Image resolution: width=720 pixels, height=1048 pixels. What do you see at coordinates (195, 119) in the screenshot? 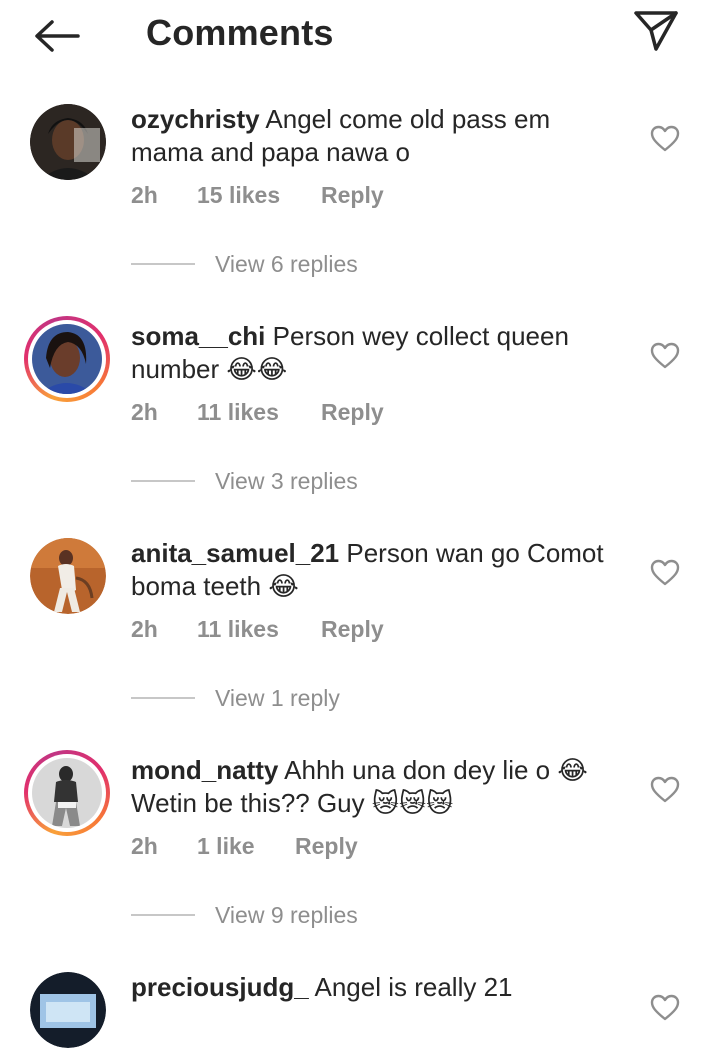
I see `comment-username: ozychristy` at bounding box center [195, 119].